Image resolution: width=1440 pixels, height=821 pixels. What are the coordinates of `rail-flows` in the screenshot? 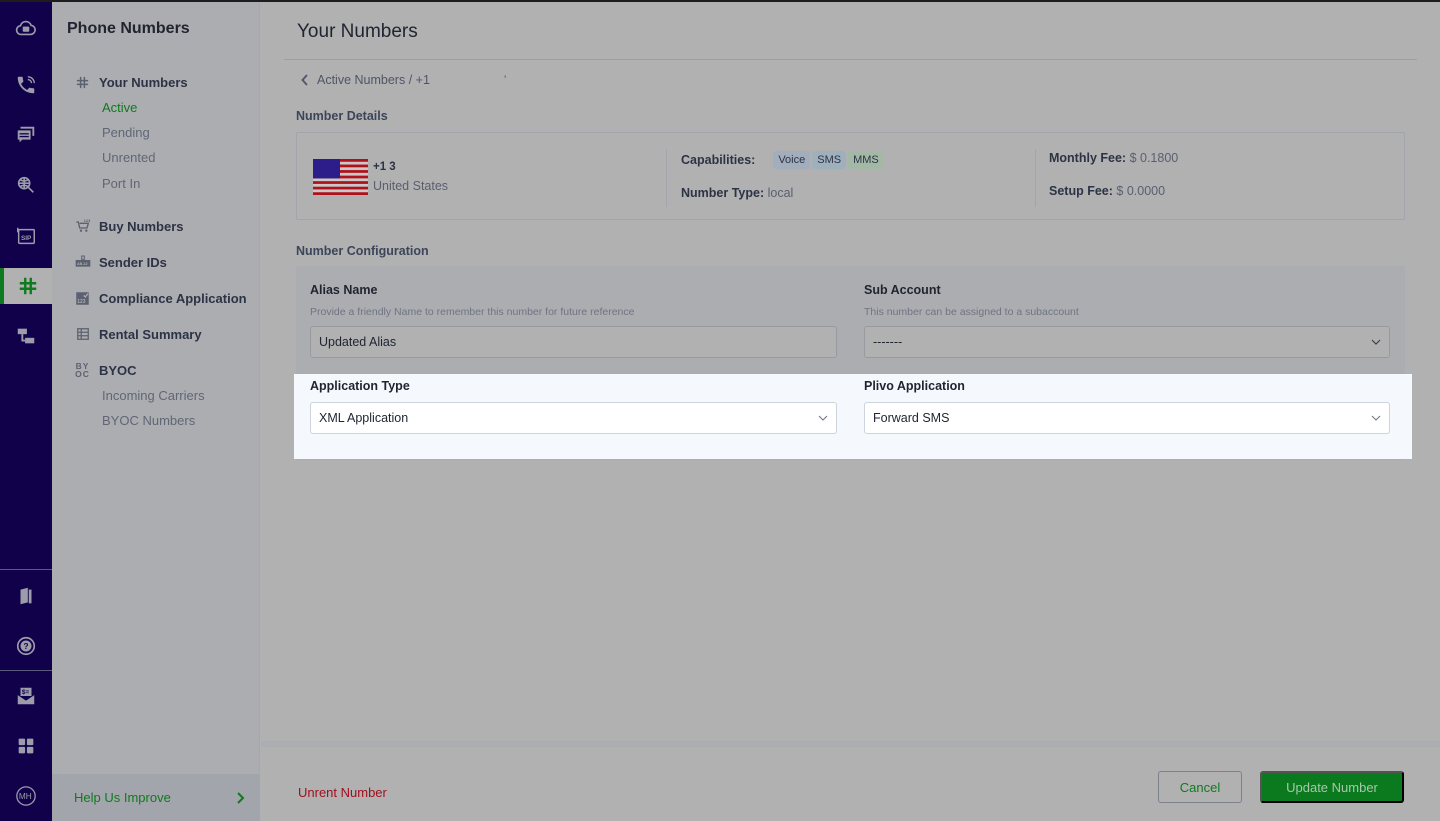 It's located at (26, 336).